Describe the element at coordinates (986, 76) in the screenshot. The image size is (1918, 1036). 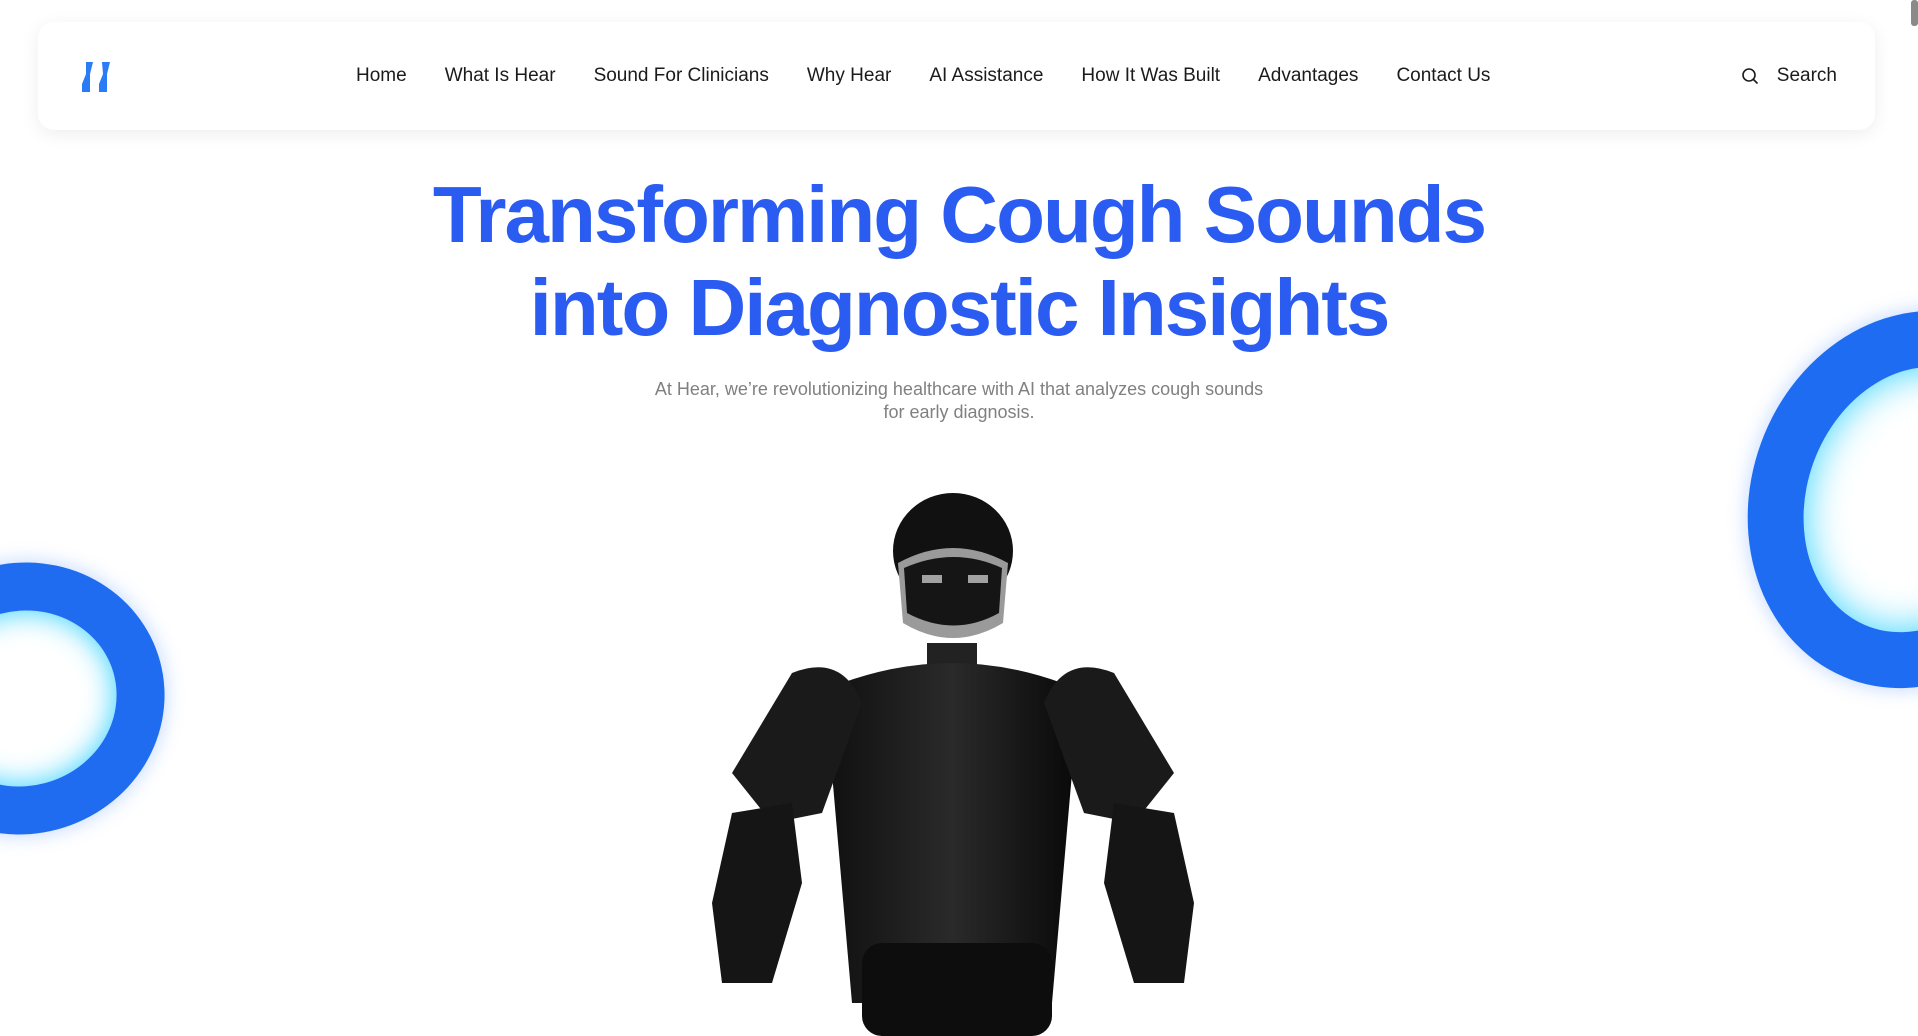
I see `nav-ai-assistance: AI Assistance` at that location.